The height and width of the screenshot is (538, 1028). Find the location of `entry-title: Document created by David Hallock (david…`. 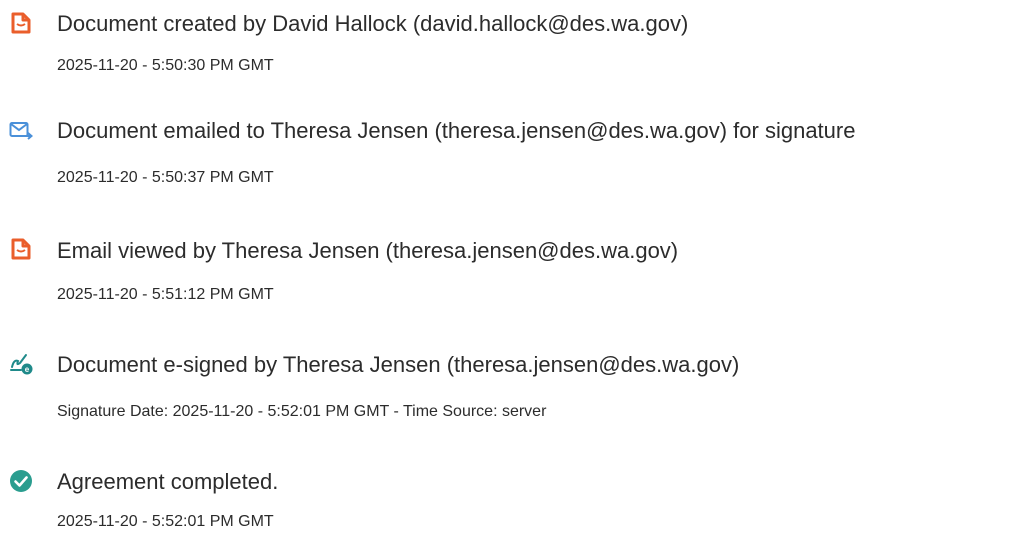

entry-title: Document created by David Hallock (david… is located at coordinates (373, 23).